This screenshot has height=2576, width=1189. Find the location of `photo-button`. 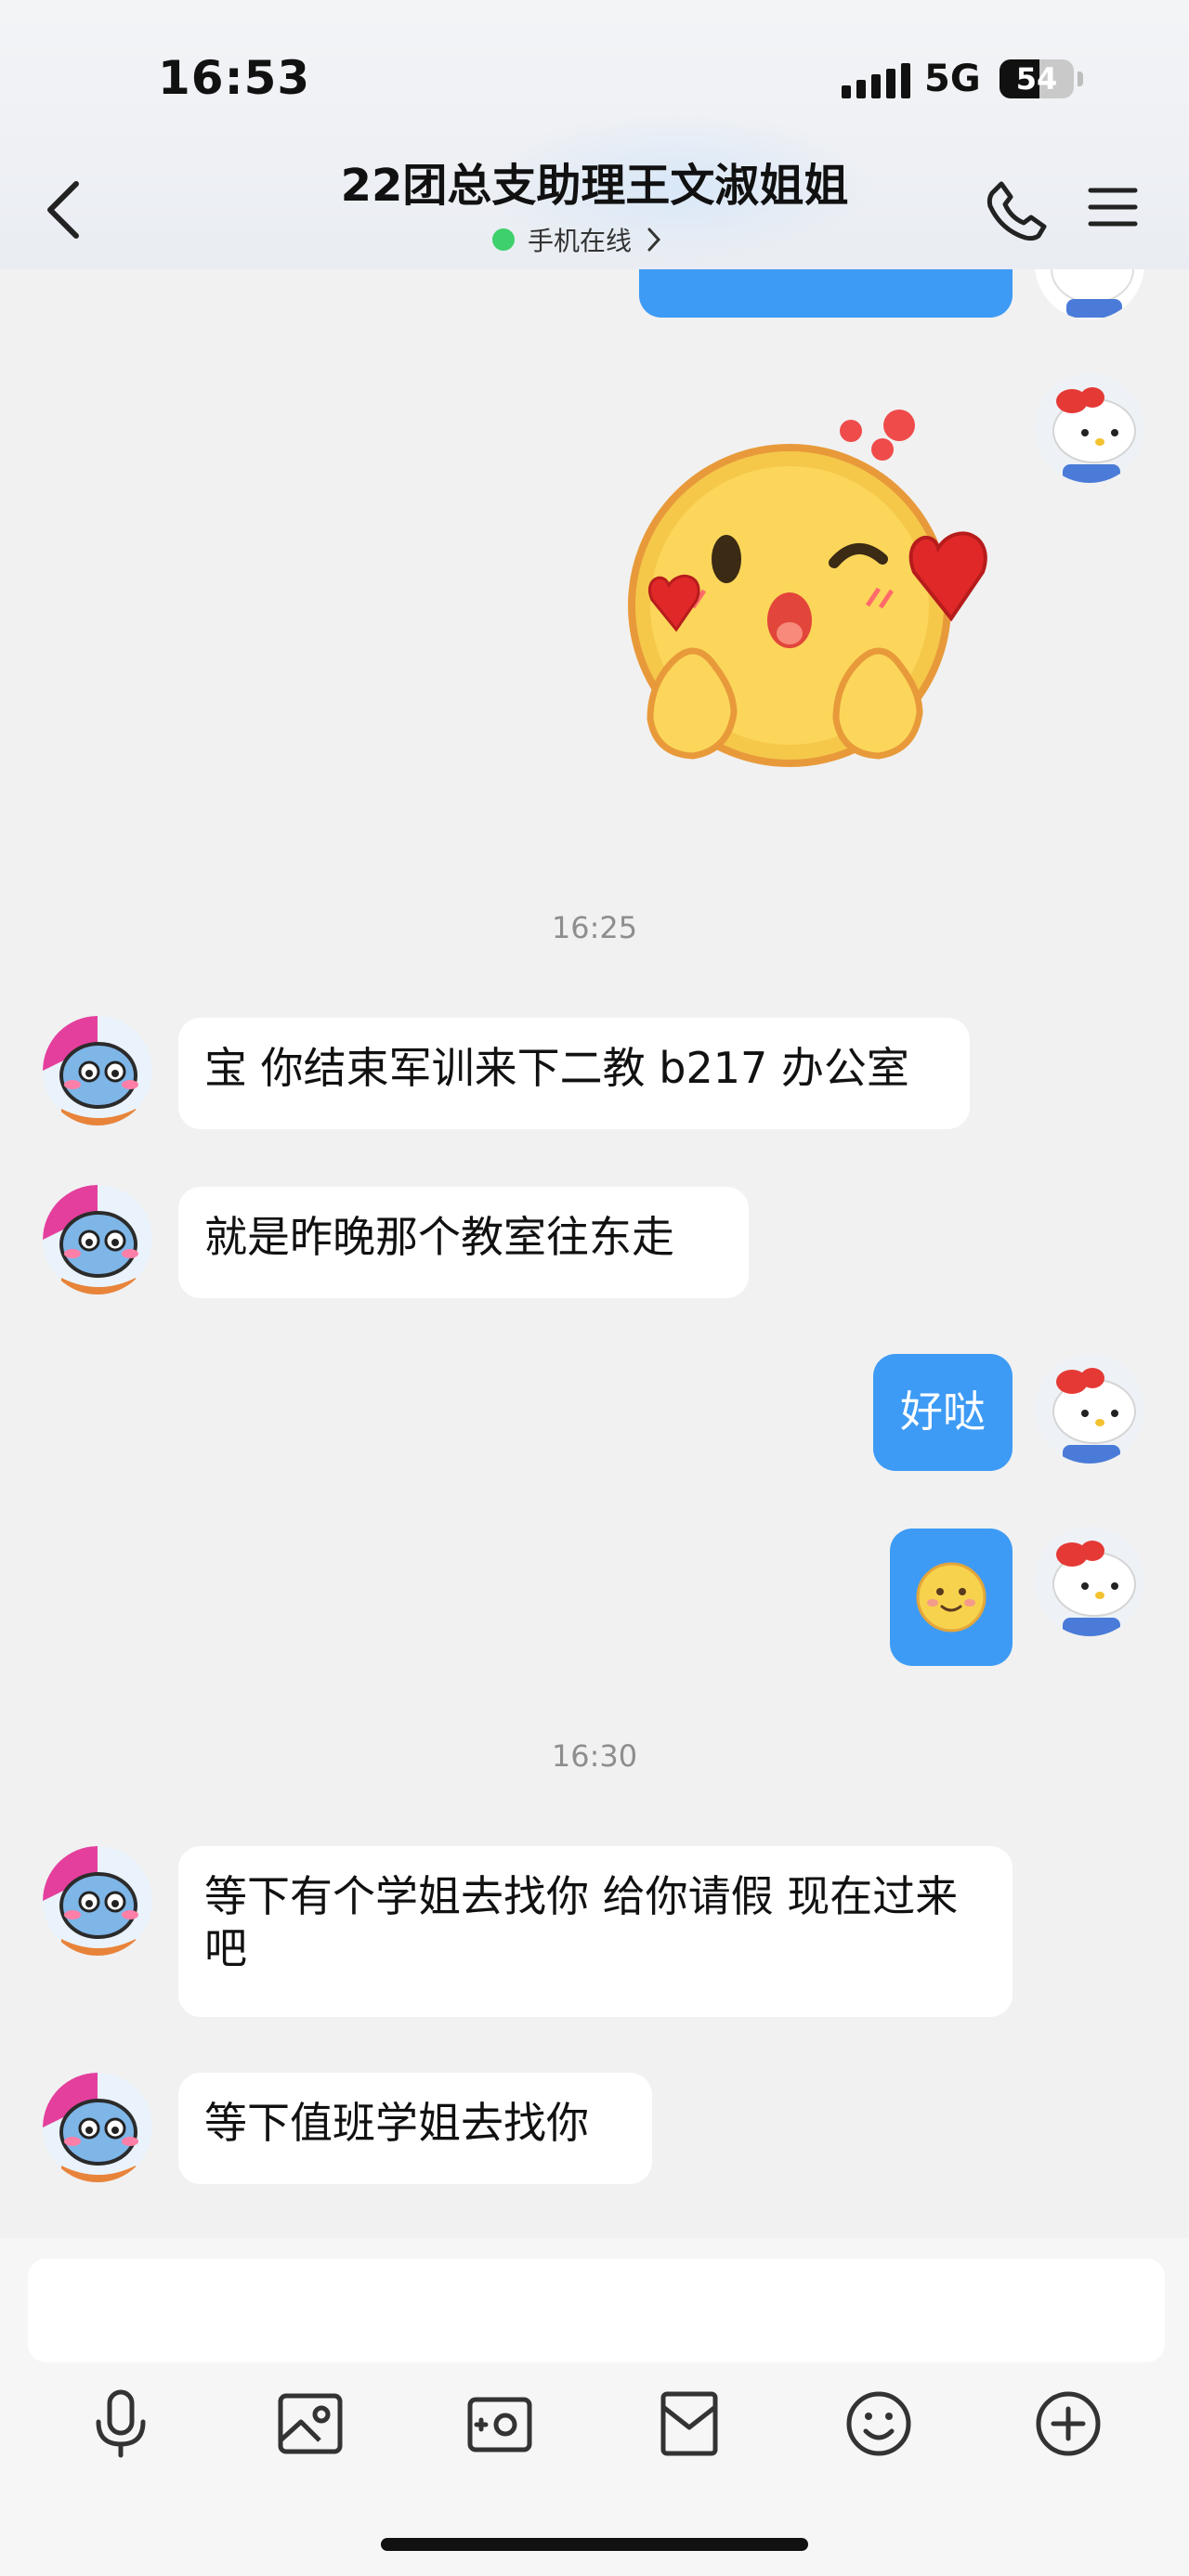

photo-button is located at coordinates (310, 2424).